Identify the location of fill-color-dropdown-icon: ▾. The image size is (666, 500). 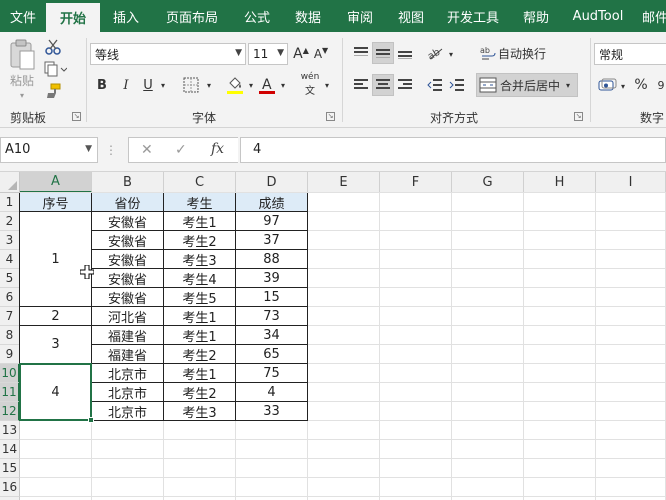
(251, 85).